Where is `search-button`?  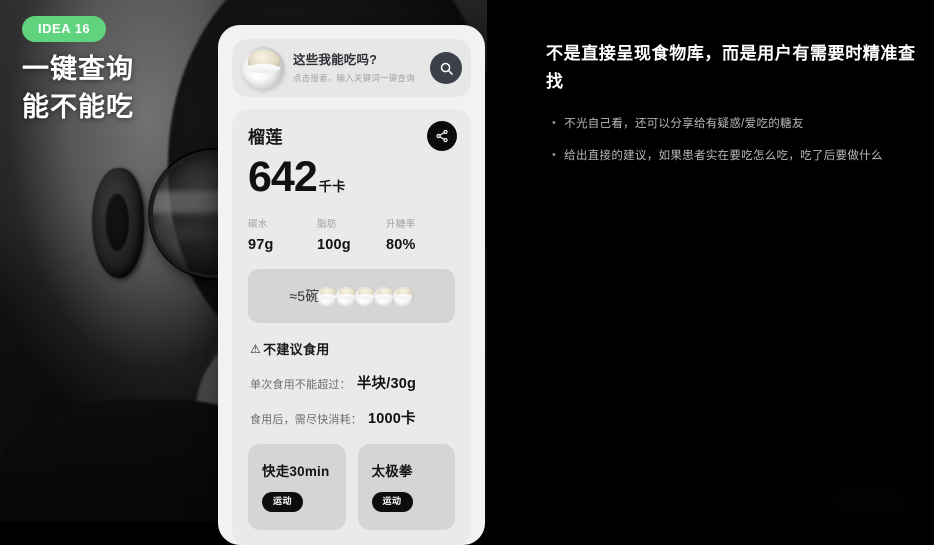 search-button is located at coordinates (446, 68).